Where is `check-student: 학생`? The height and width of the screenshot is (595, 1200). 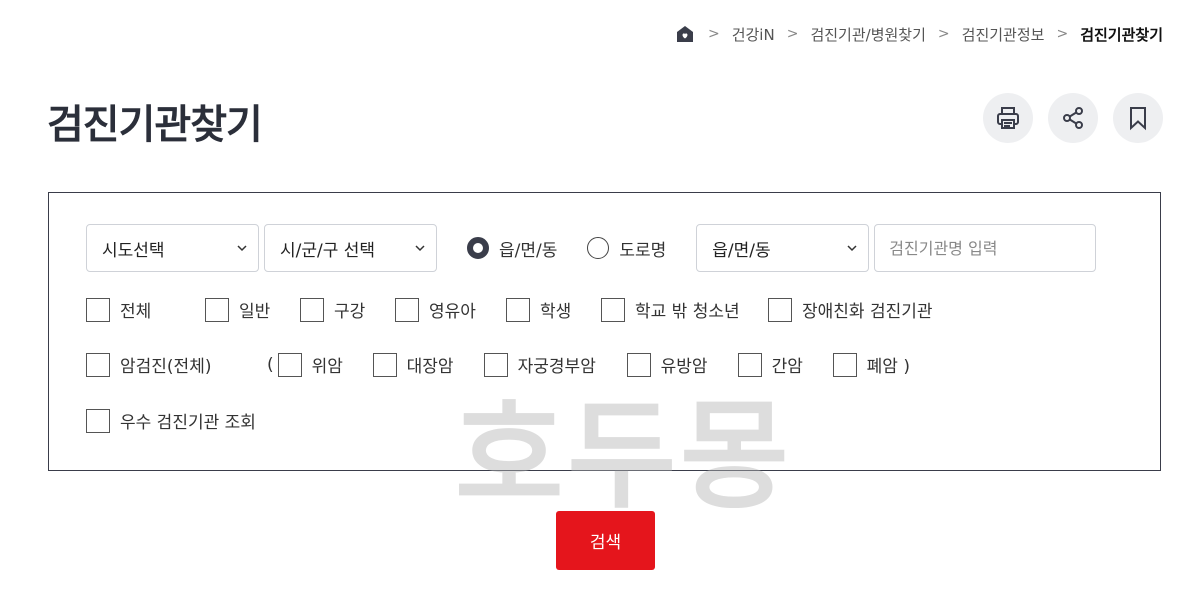 check-student: 학생 is located at coordinates (553, 309).